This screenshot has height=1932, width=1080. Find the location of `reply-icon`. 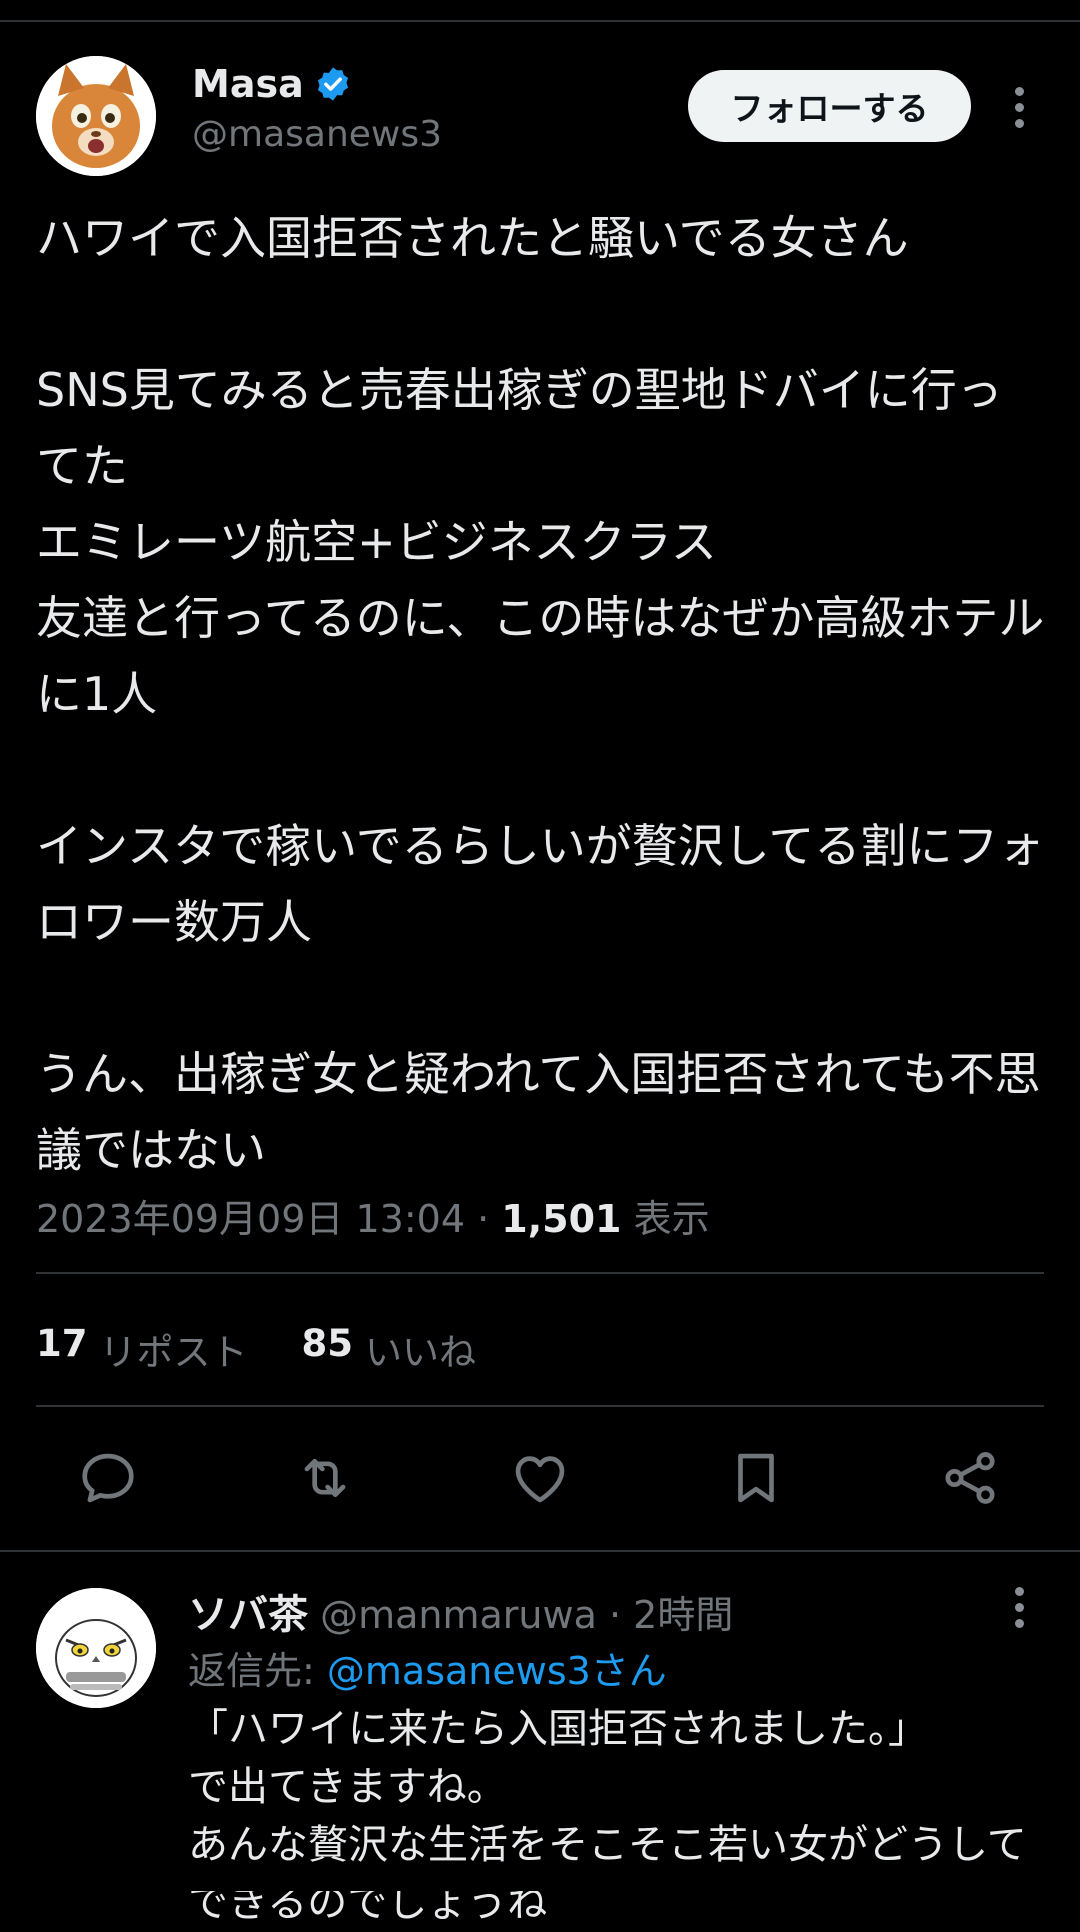

reply-icon is located at coordinates (108, 1478).